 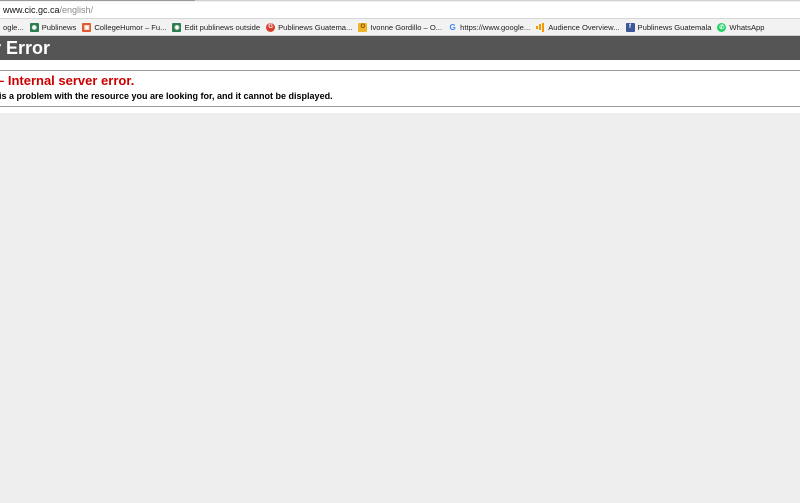 What do you see at coordinates (25, 48) in the screenshot?
I see `page-title: r Error` at bounding box center [25, 48].